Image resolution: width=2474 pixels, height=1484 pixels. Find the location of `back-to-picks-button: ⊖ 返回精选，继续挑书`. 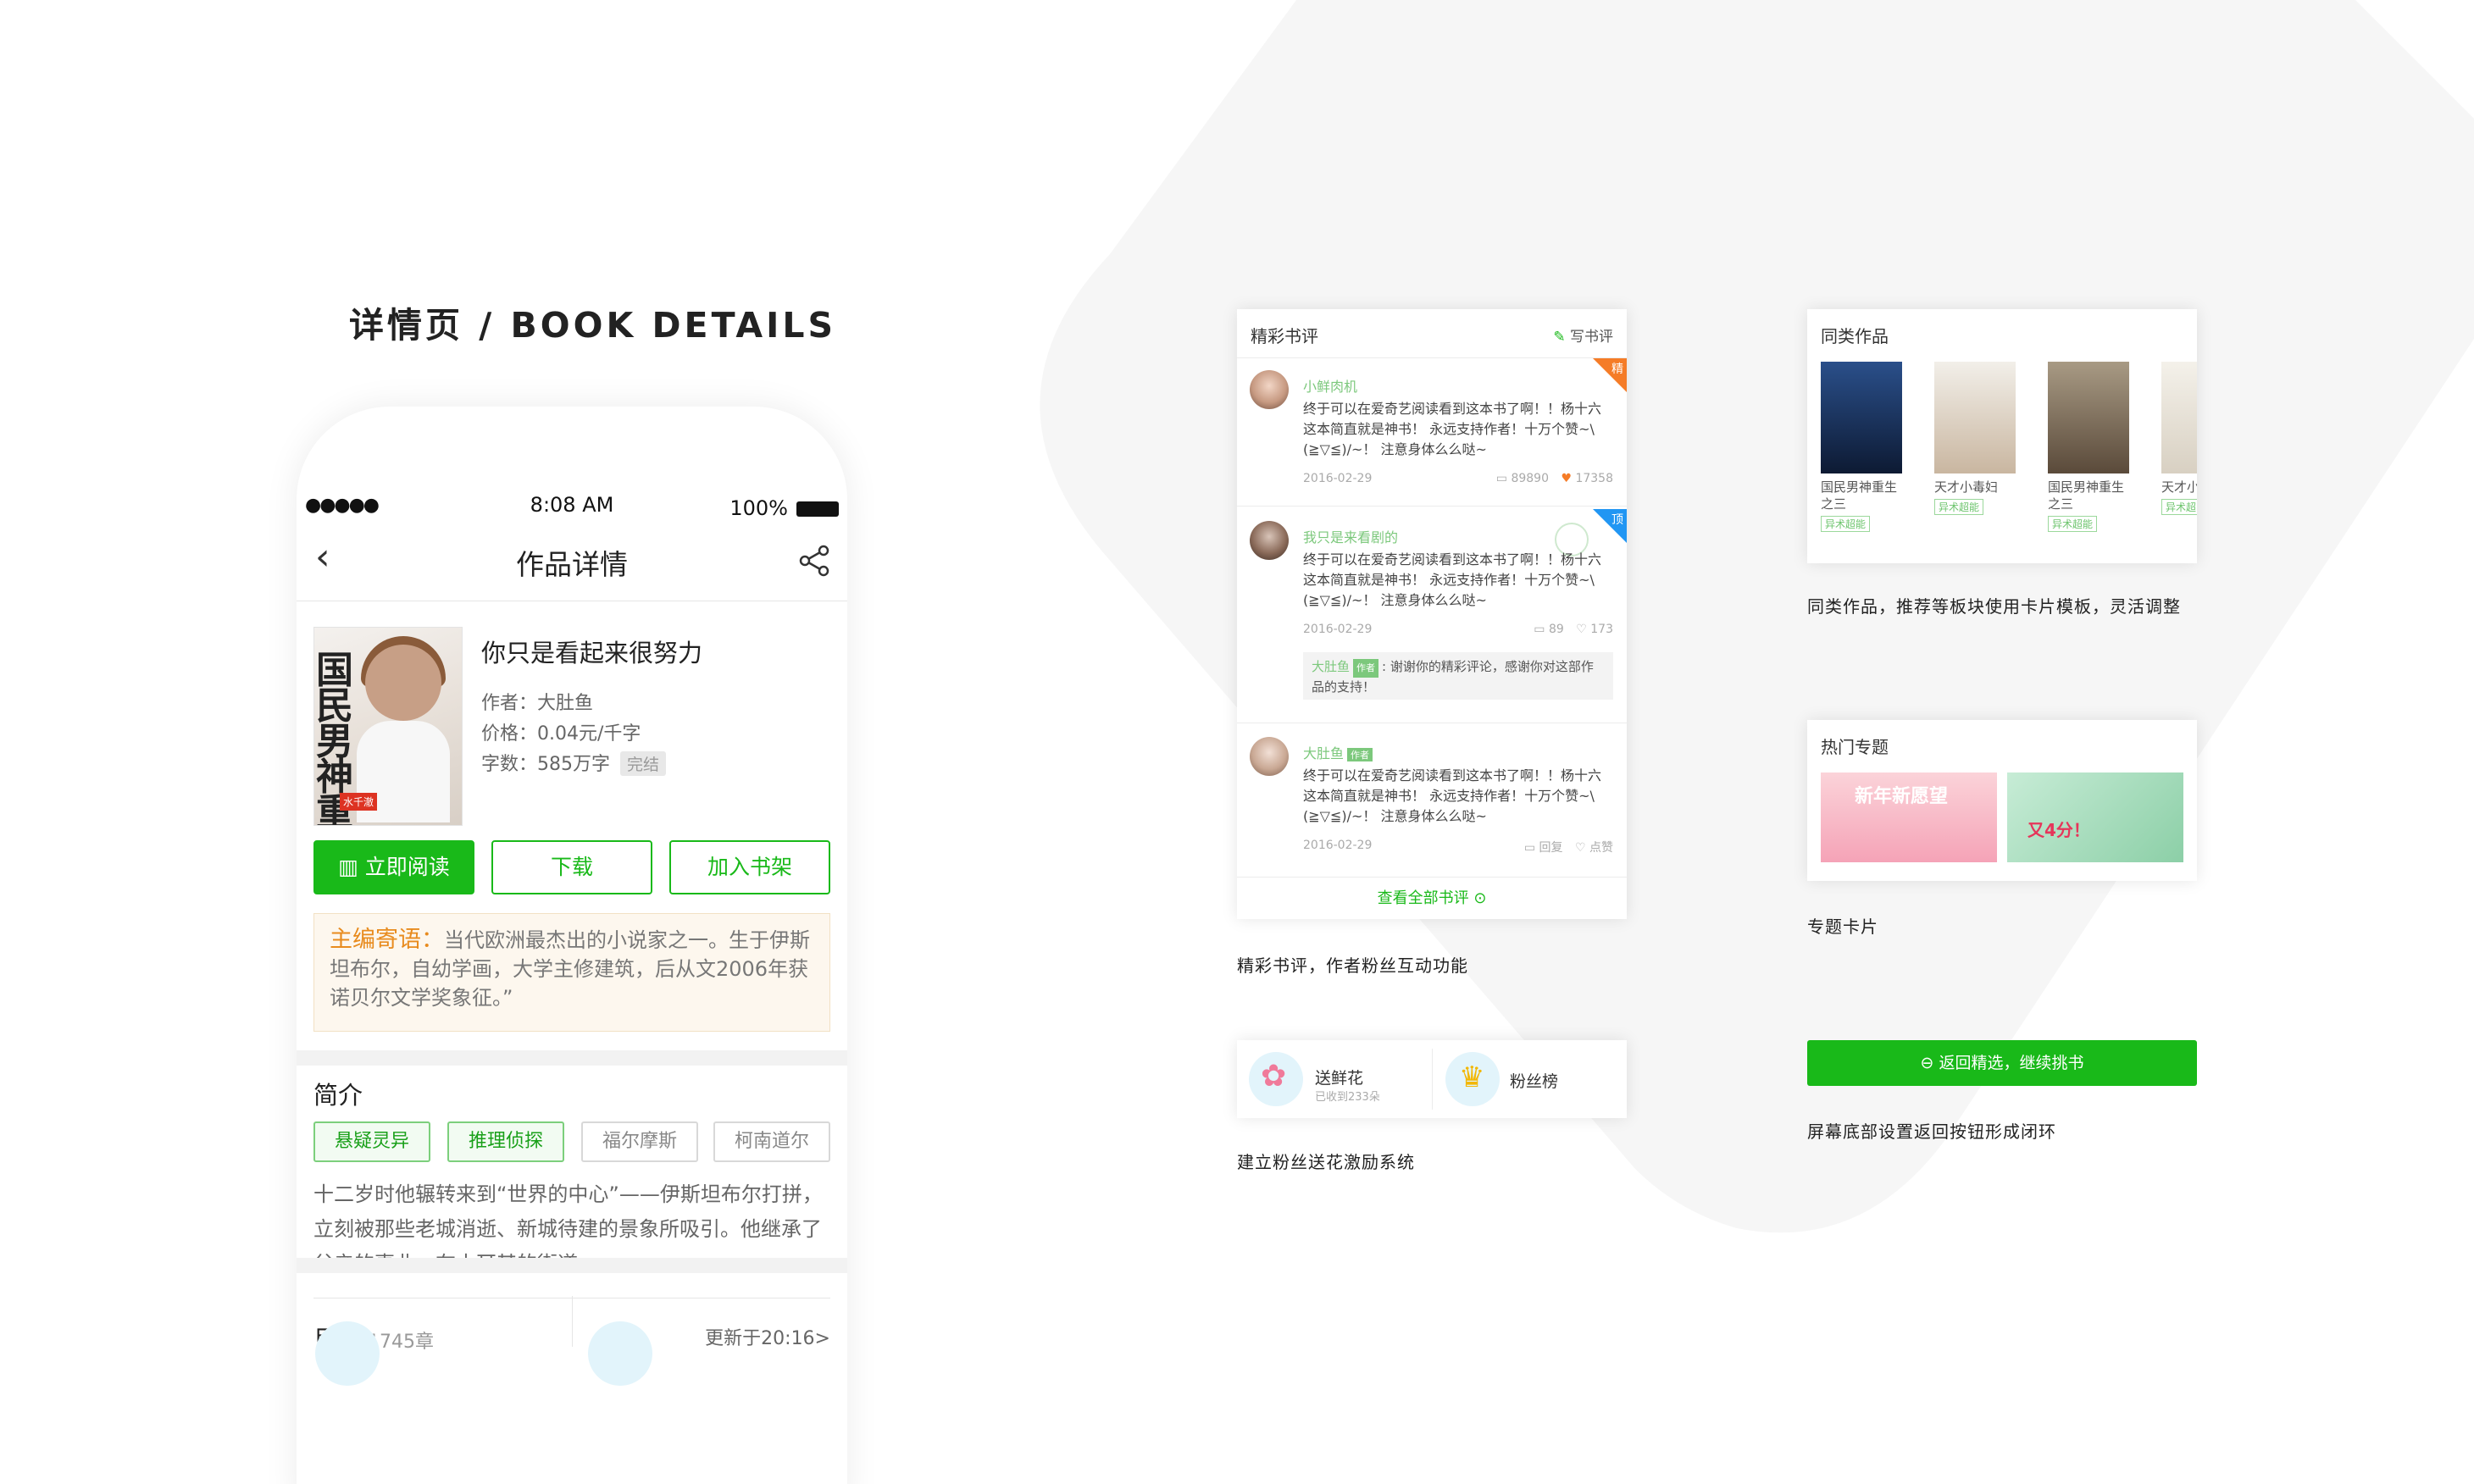

back-to-picks-button: ⊖ 返回精选，继续挑书 is located at coordinates (2002, 1063).